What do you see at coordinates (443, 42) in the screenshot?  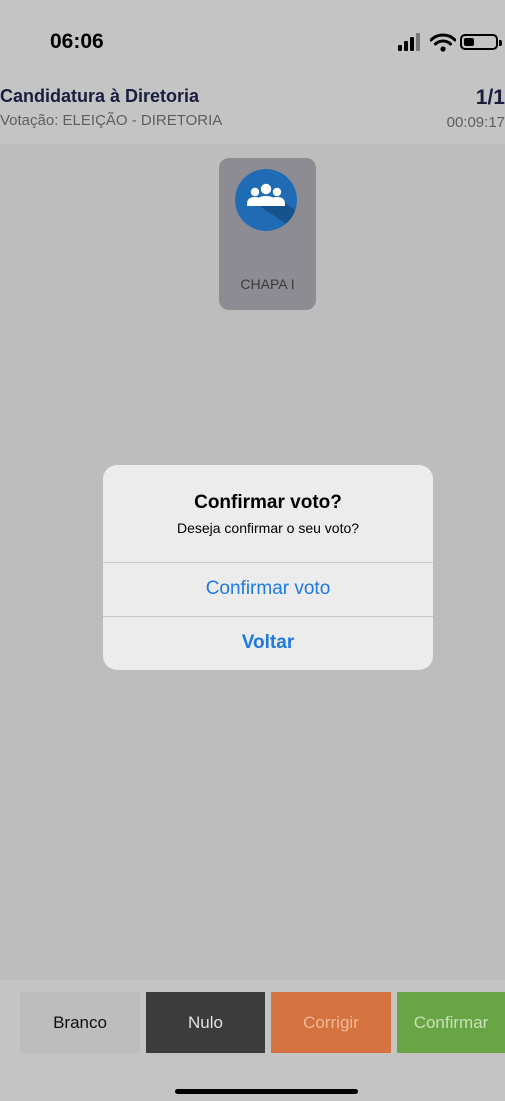 I see `wifi-icon` at bounding box center [443, 42].